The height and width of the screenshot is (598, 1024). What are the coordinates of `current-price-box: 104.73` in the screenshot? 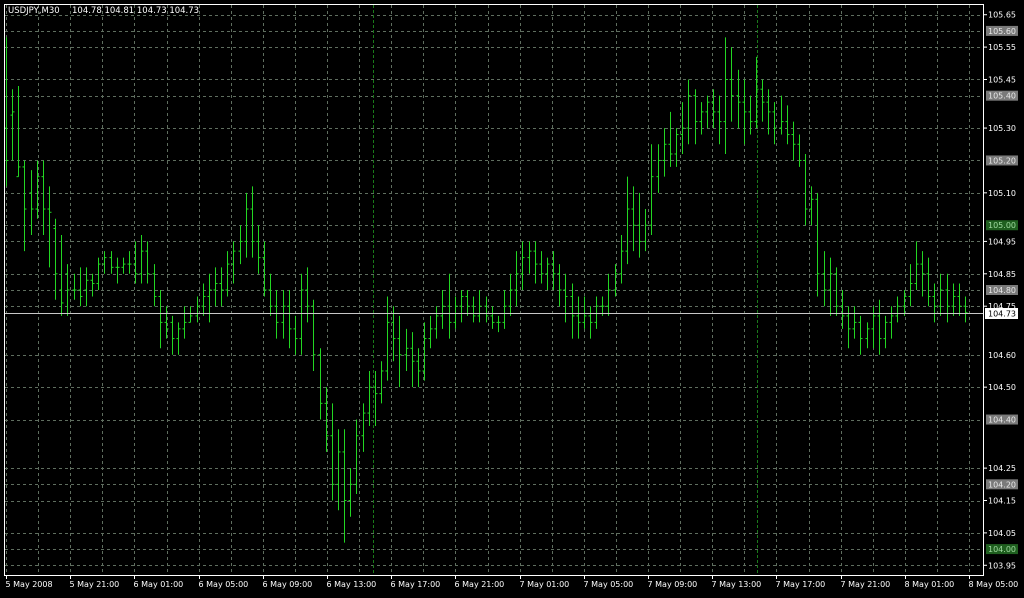 It's located at (1001, 313).